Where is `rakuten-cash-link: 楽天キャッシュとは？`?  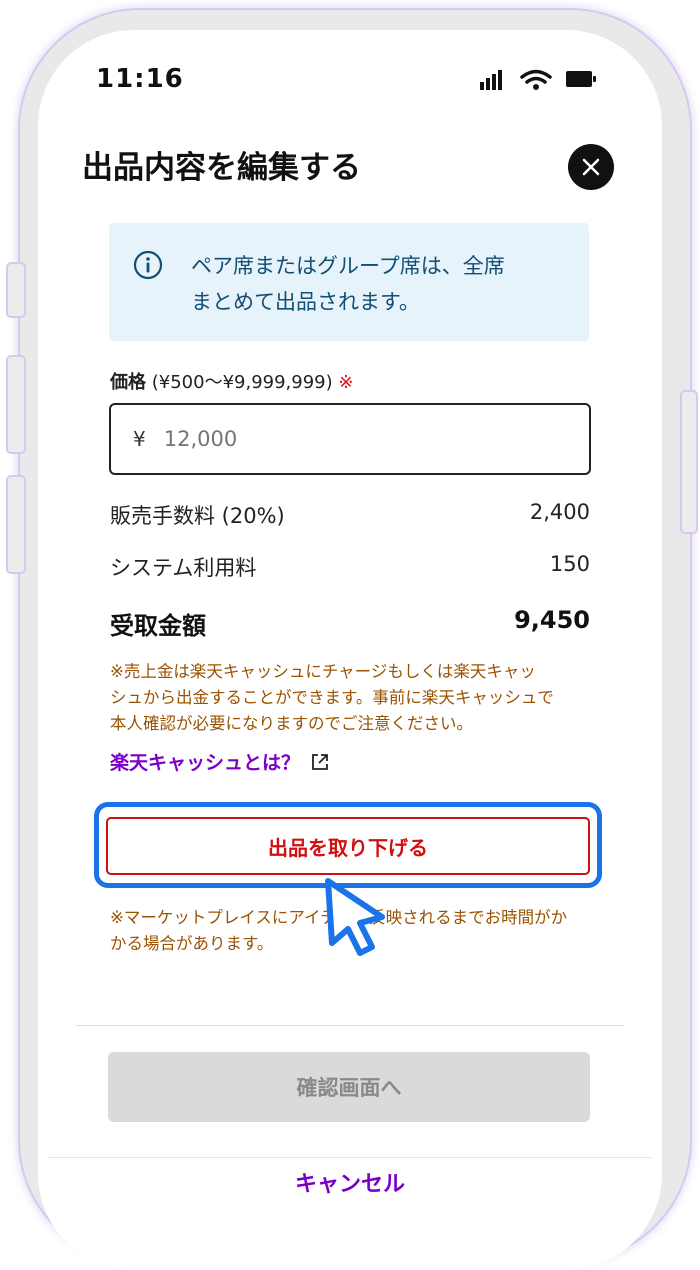 rakuten-cash-link: 楽天キャッシュとは？ is located at coordinates (220, 761).